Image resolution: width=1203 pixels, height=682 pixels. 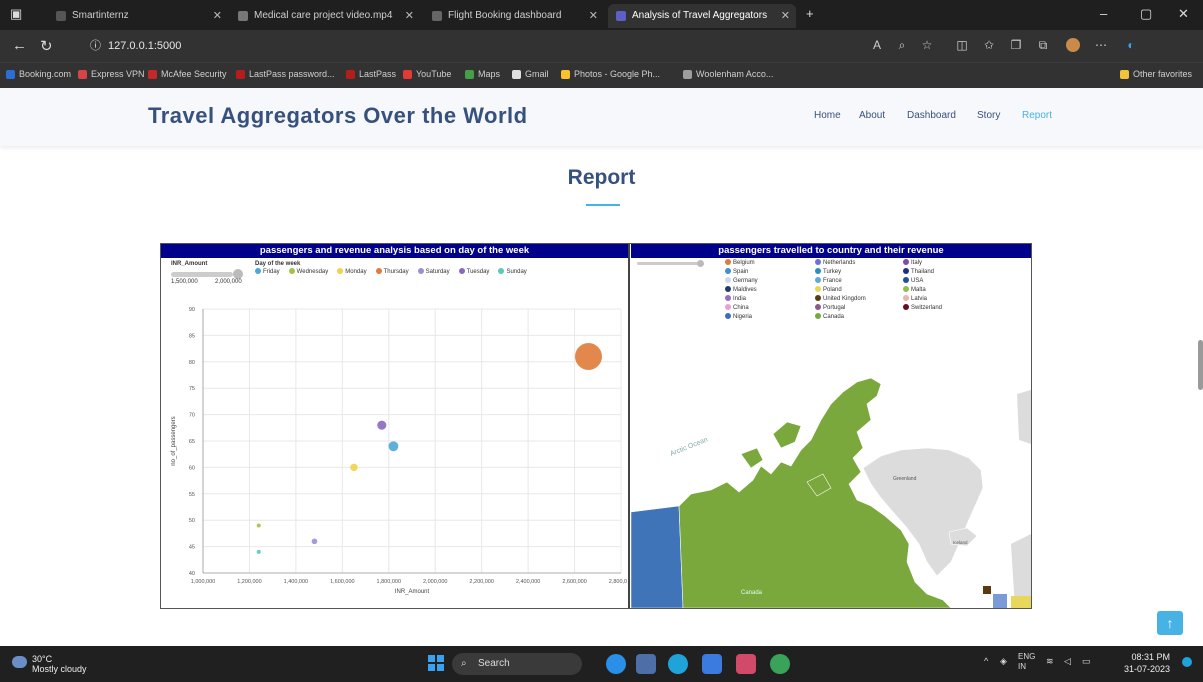 What do you see at coordinates (902, 45) in the screenshot?
I see `zoom-icon: ⌕` at bounding box center [902, 45].